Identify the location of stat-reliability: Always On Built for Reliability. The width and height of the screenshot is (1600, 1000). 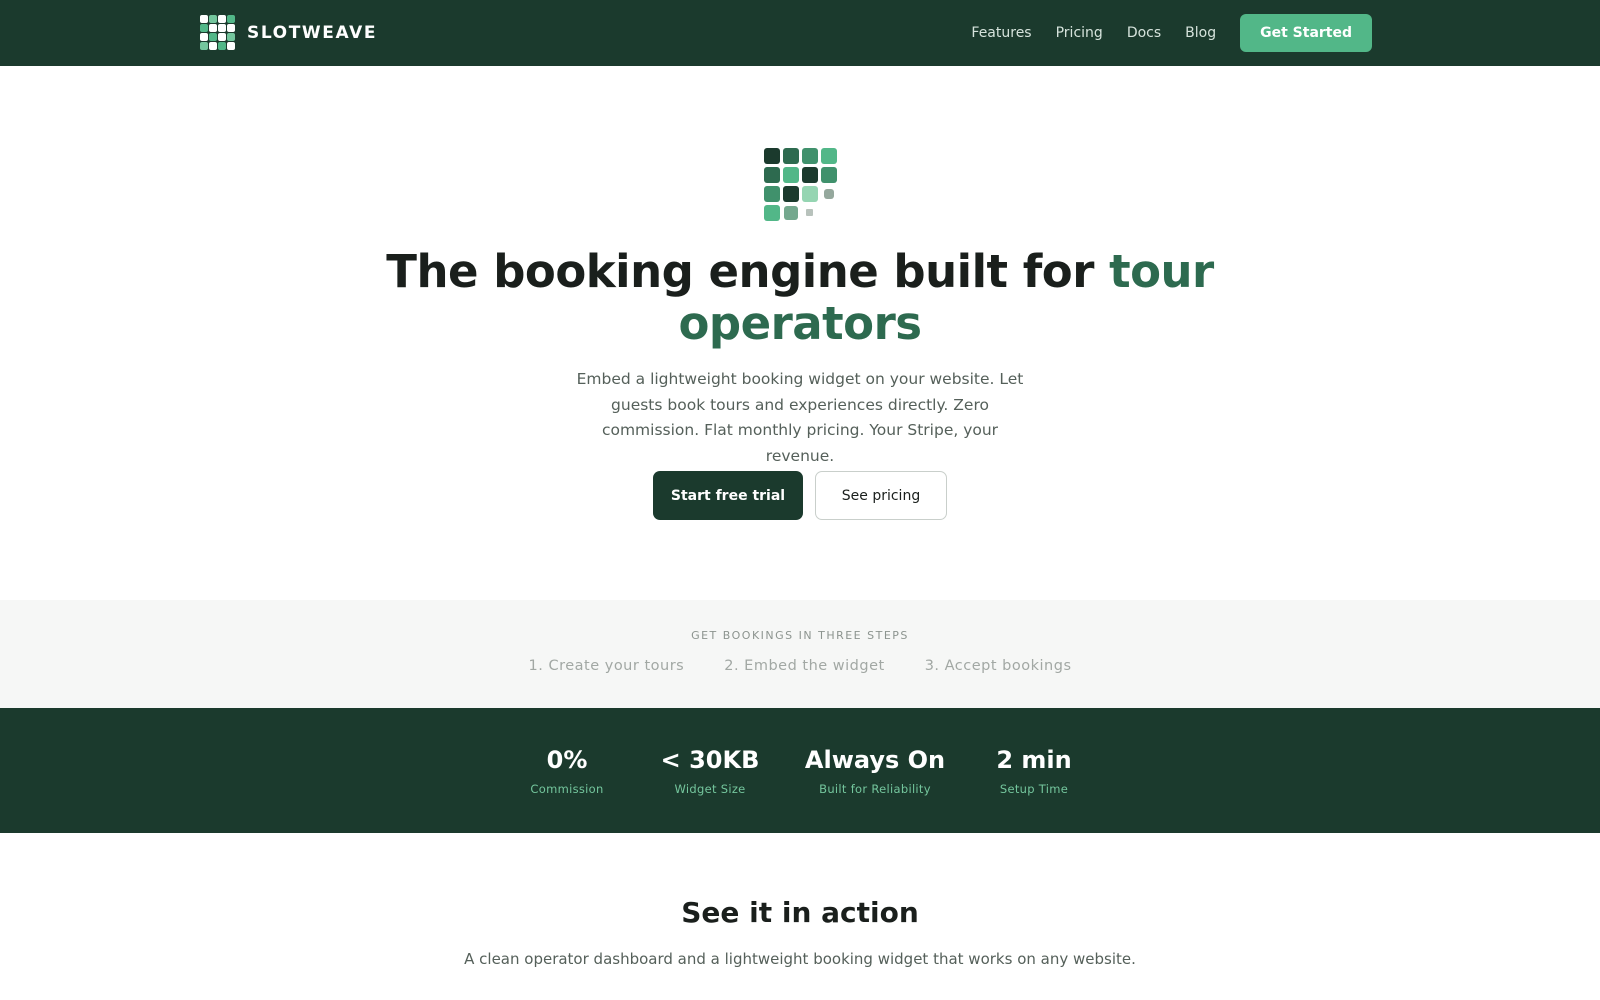
(875, 770).